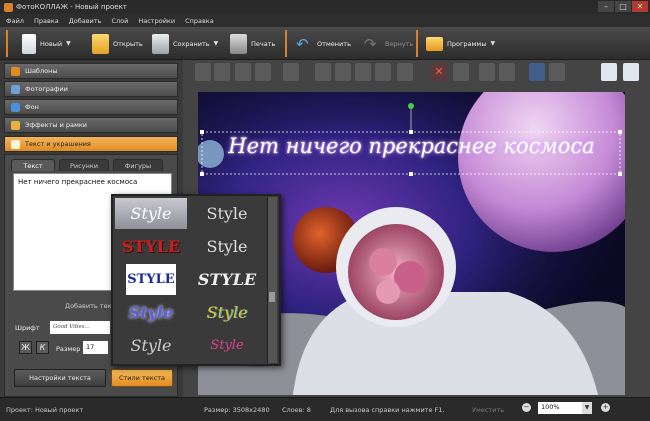 The width and height of the screenshot is (650, 421). I want to click on sidebar-item-templates: Шаблоны, so click(91, 71).